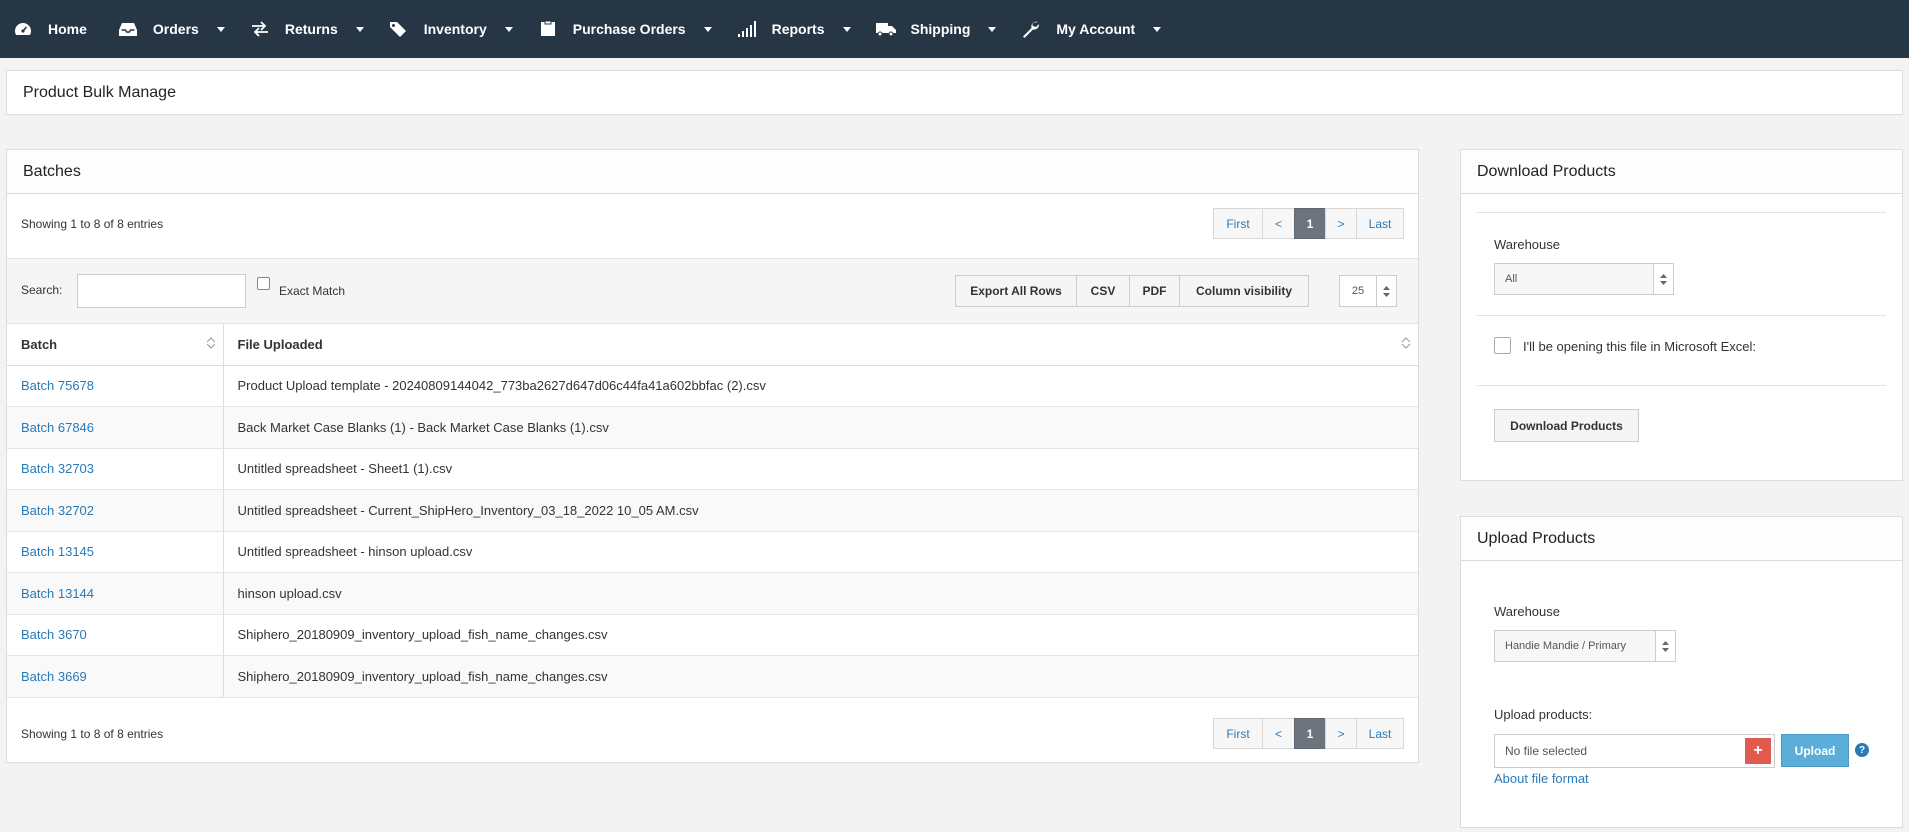 The width and height of the screenshot is (1909, 832). What do you see at coordinates (820, 345) in the screenshot?
I see `column-header-file-uploaded: File Uploaded` at bounding box center [820, 345].